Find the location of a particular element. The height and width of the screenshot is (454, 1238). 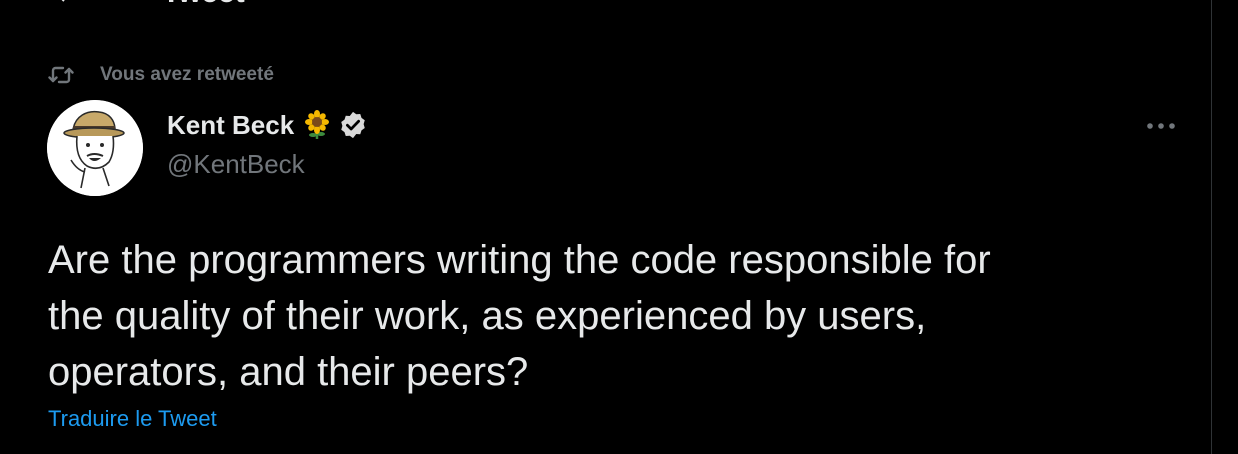

author-handle: @KentBeck is located at coordinates (267, 164).